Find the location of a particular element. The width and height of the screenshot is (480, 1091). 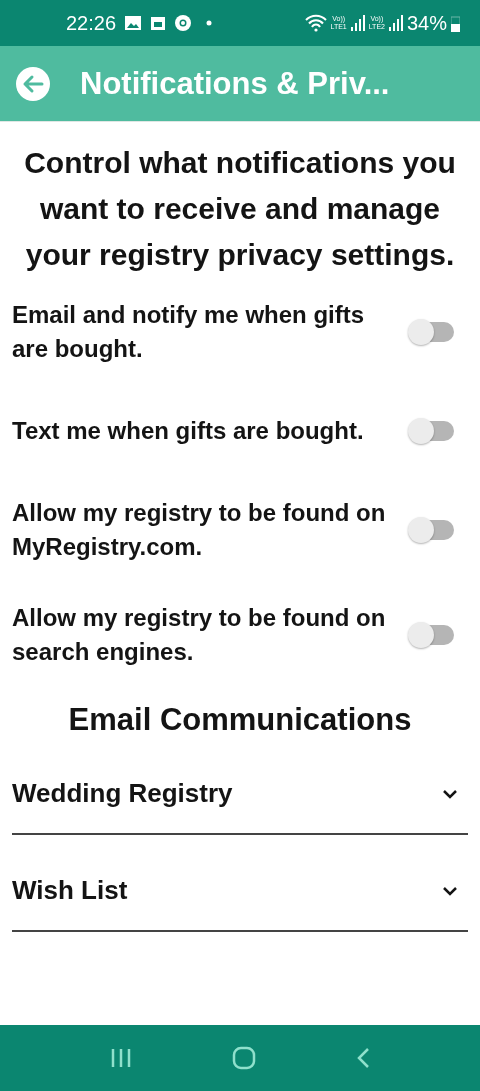

back-icon is located at coordinates (363, 1058).